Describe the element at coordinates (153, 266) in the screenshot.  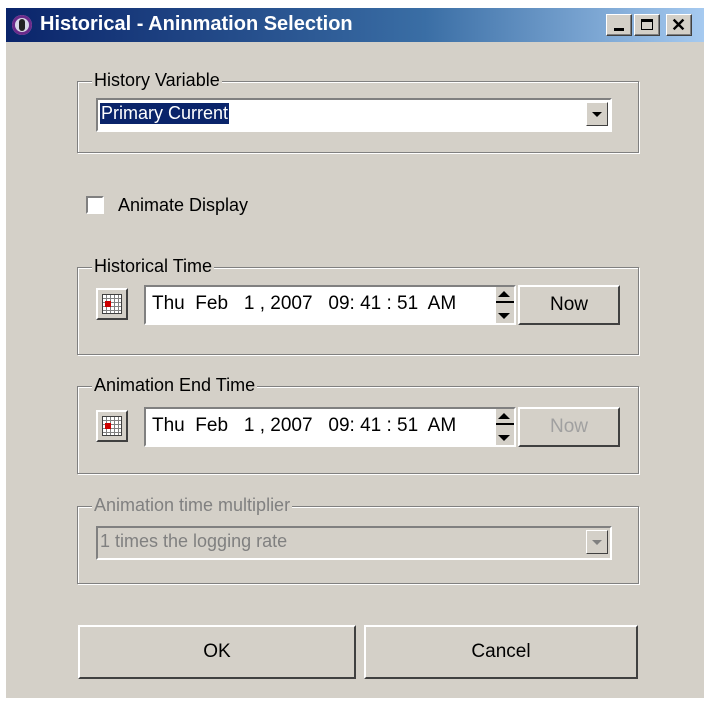
I see `historical-time-legend: Historical Time` at that location.